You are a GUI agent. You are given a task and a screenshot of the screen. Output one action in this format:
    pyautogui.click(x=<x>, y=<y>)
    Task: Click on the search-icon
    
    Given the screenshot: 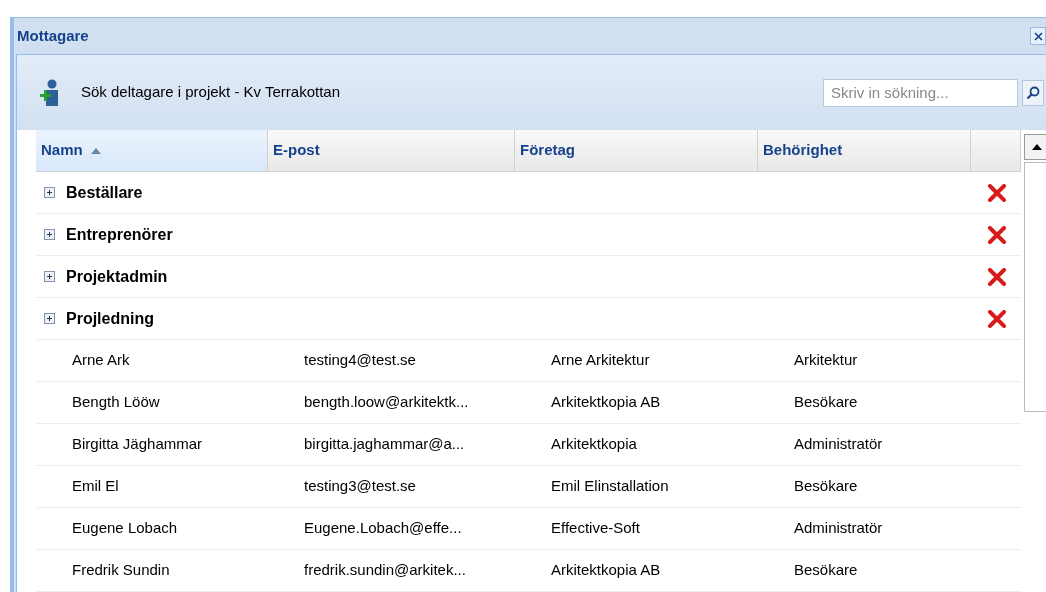 What is the action you would take?
    pyautogui.click(x=1033, y=92)
    